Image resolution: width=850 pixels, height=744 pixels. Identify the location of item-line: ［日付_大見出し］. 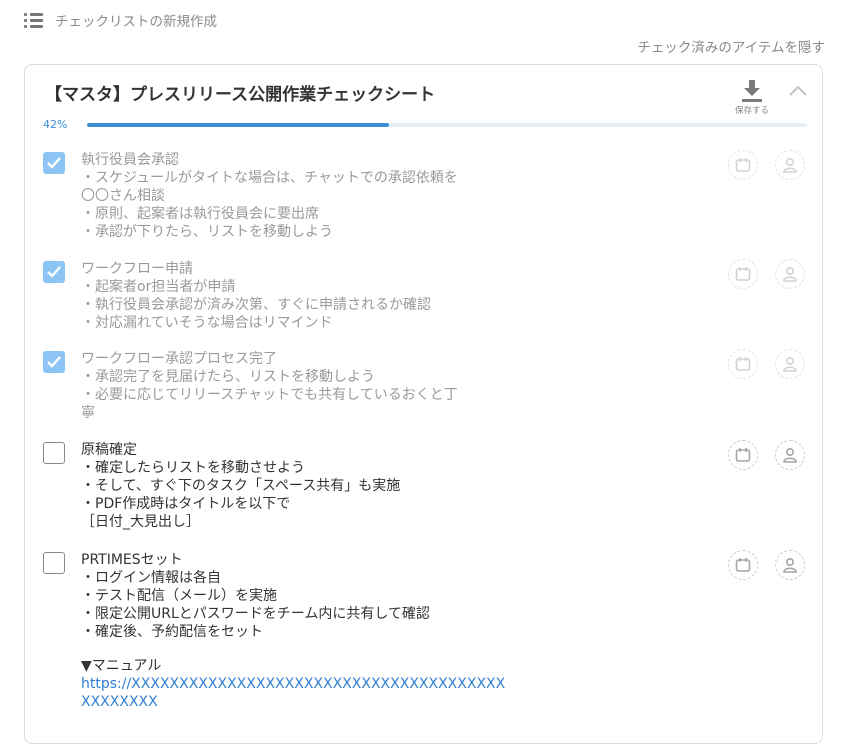
(140, 522).